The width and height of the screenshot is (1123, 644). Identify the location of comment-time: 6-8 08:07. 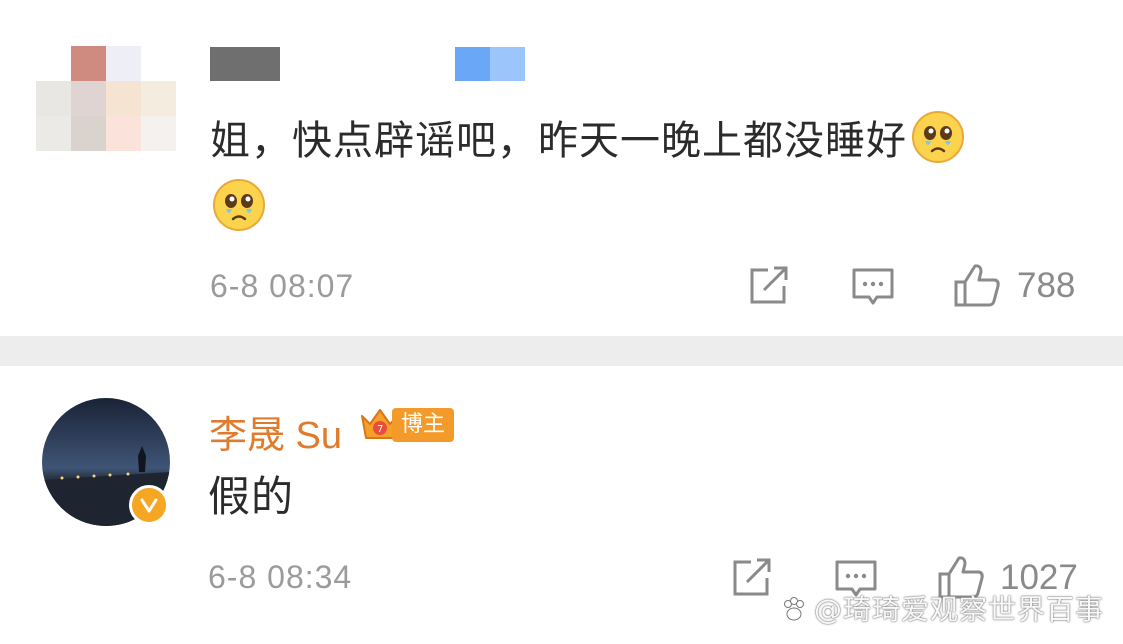
(282, 286).